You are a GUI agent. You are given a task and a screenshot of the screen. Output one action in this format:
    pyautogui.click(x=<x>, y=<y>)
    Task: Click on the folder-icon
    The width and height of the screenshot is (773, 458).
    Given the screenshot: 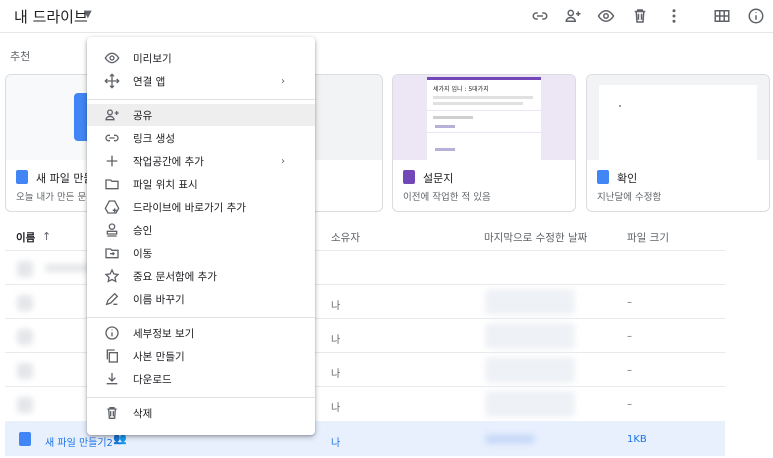 What is the action you would take?
    pyautogui.click(x=112, y=184)
    